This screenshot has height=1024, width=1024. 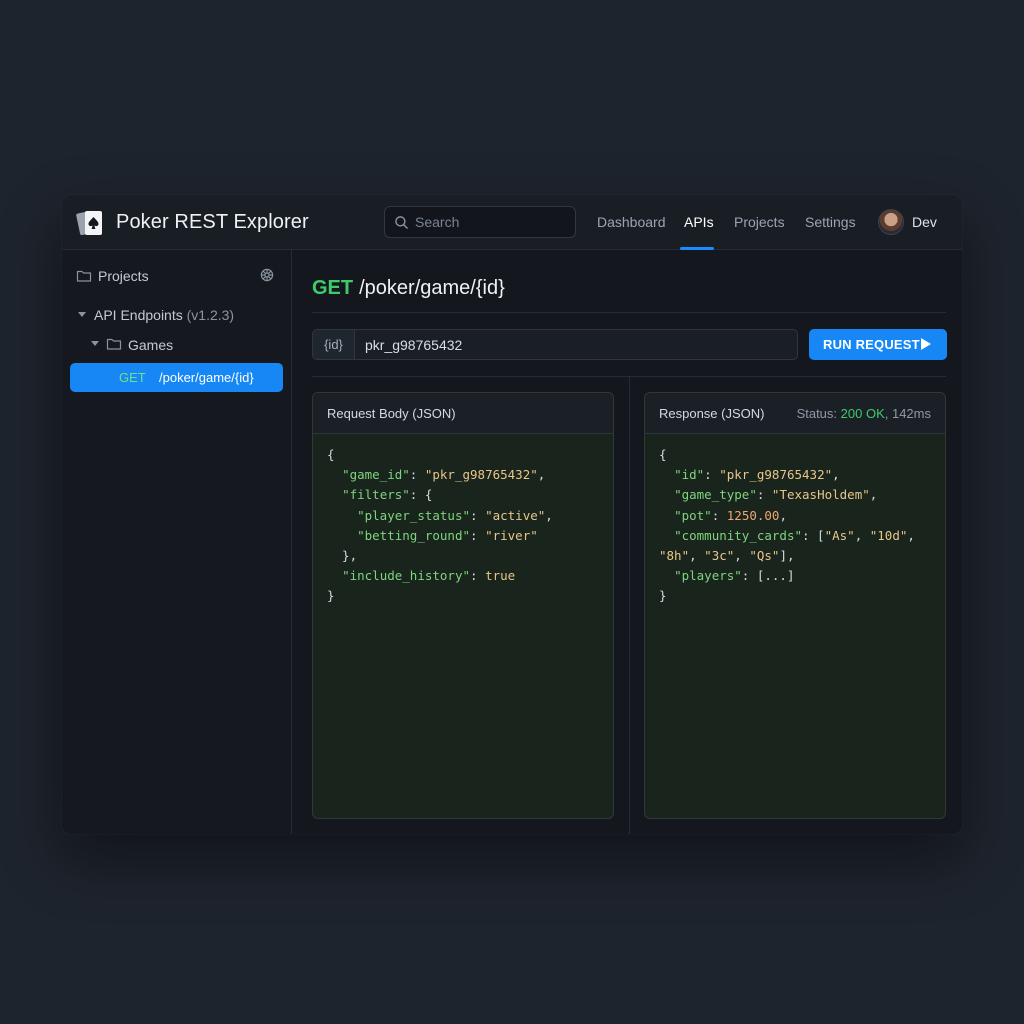 I want to click on json-boolean: true, so click(x=500, y=576).